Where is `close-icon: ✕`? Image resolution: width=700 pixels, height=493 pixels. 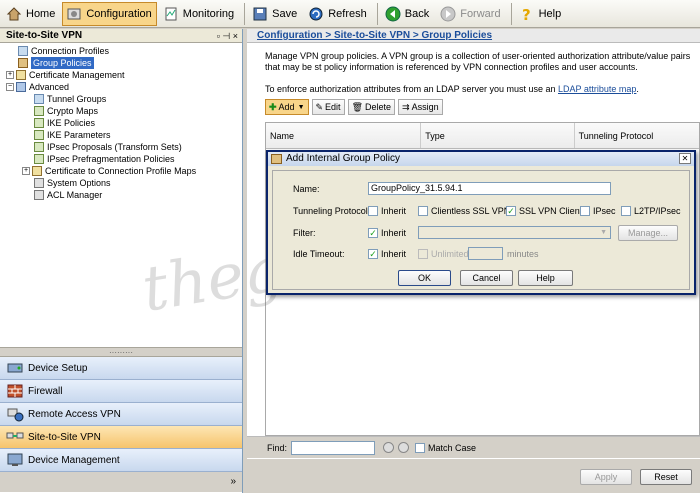 close-icon: ✕ is located at coordinates (685, 158).